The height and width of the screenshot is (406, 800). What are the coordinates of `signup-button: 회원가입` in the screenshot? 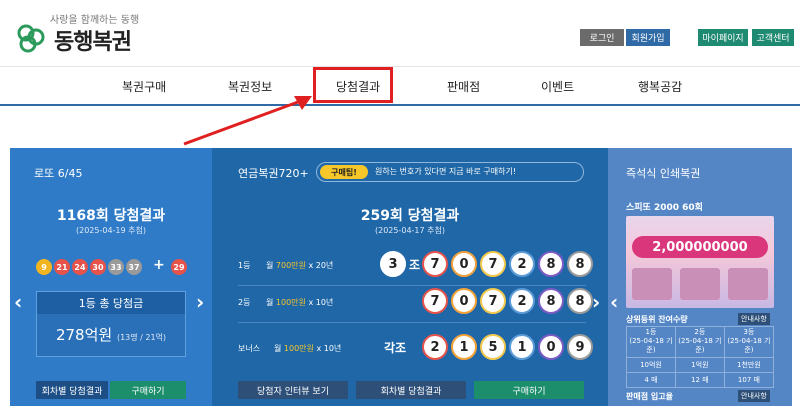 It's located at (648, 37).